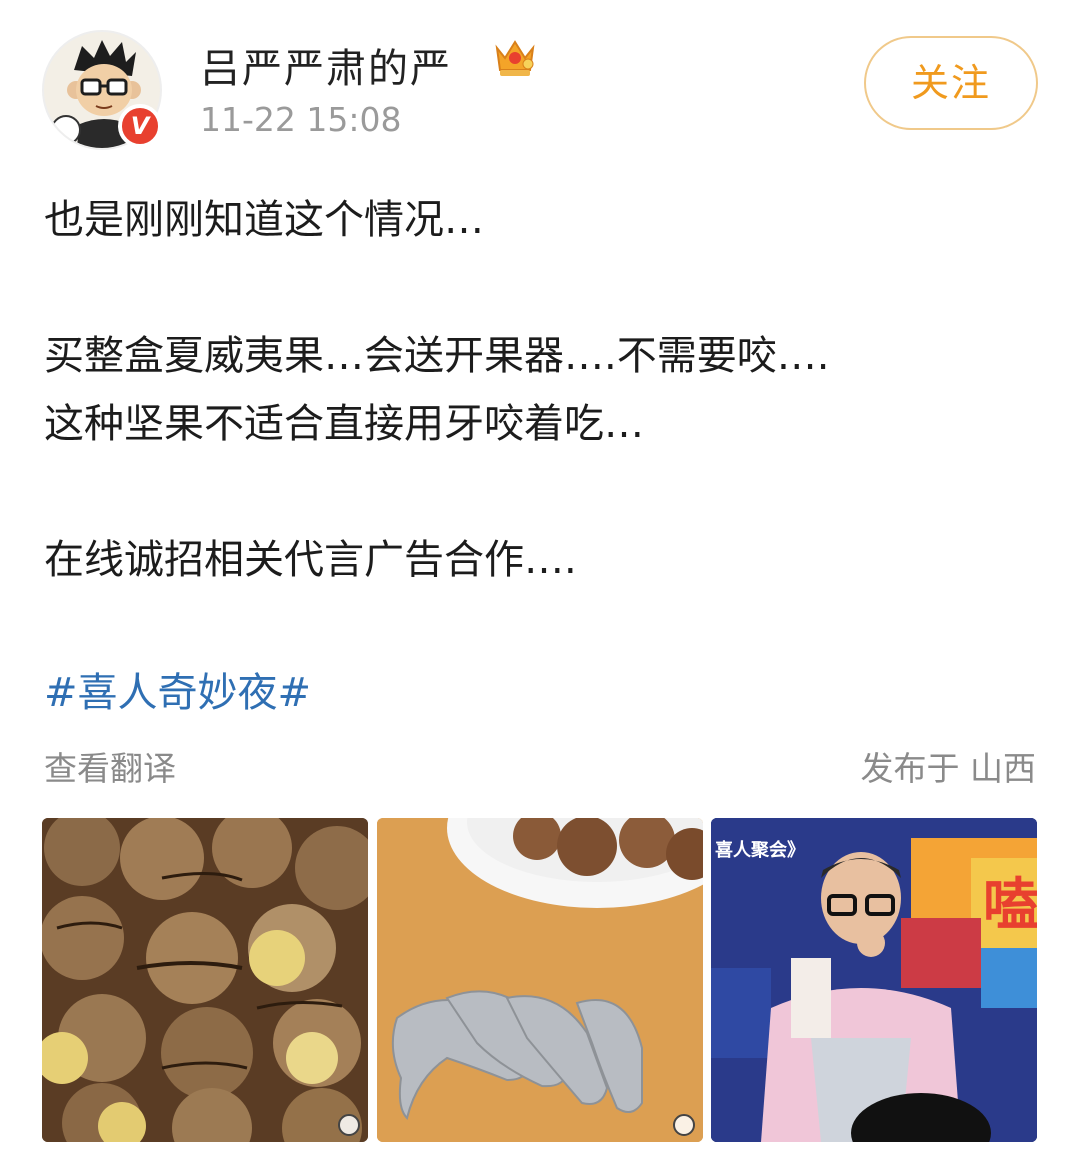  Describe the element at coordinates (310, 560) in the screenshot. I see `post-paragraph: 在线诚招相关代言广告合作….` at that location.